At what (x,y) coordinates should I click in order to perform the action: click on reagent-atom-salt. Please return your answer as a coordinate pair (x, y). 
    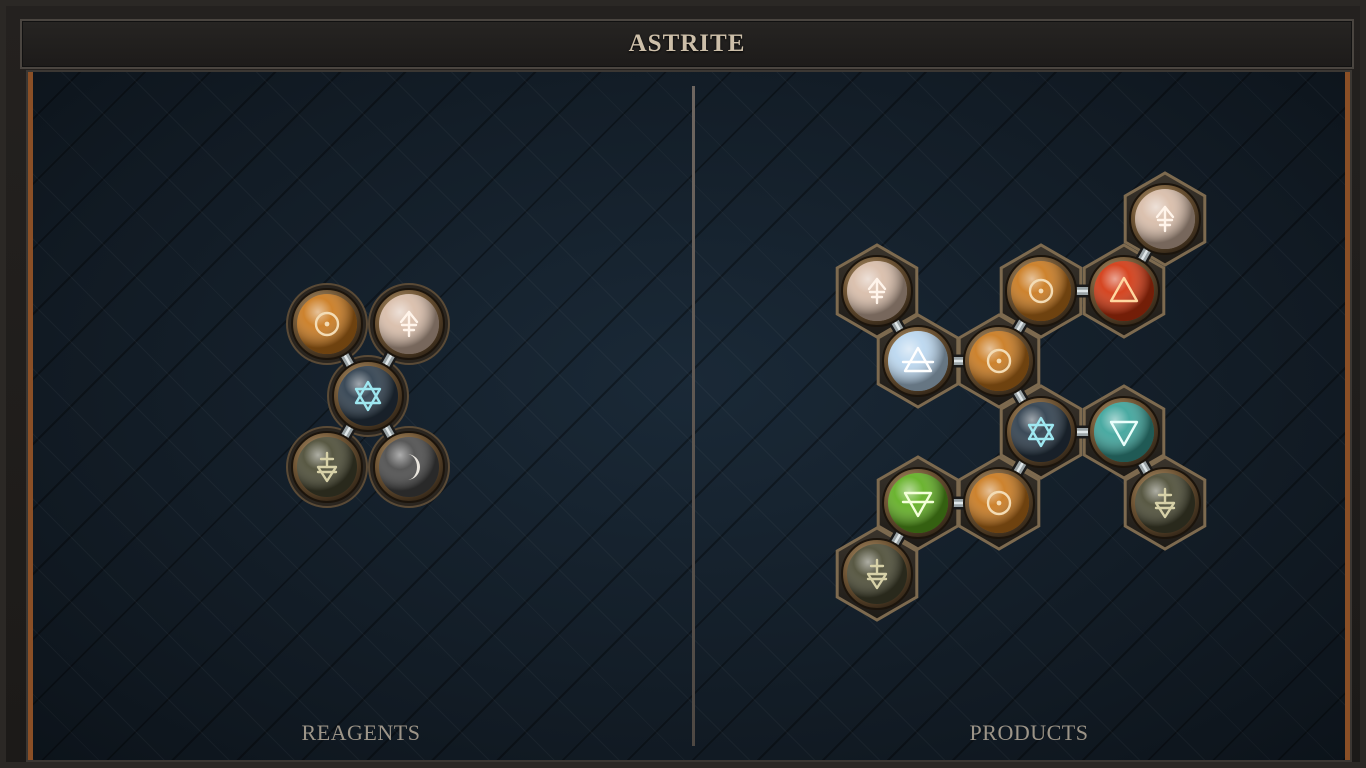
    Looking at the image, I should click on (409, 324).